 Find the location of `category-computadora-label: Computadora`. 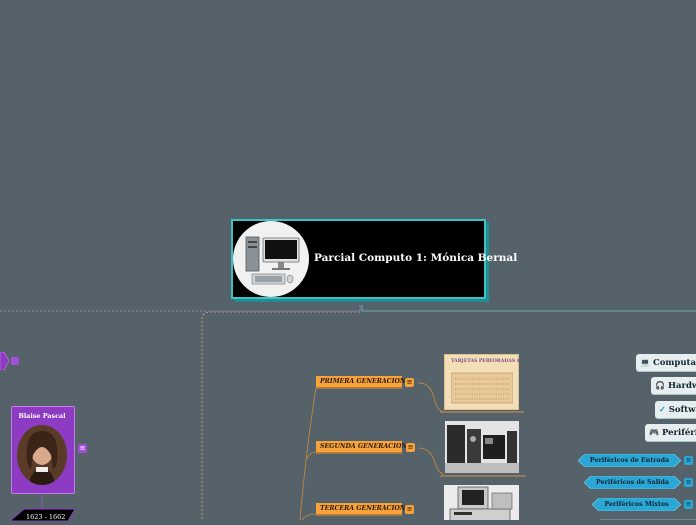

category-computadora-label: Computadora is located at coordinates (674, 363).